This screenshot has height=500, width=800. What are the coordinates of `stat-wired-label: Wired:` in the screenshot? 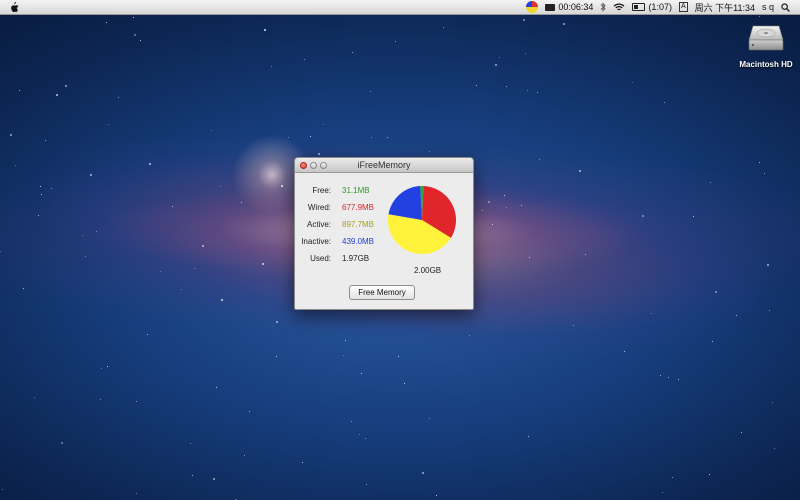 It's located at (319, 207).